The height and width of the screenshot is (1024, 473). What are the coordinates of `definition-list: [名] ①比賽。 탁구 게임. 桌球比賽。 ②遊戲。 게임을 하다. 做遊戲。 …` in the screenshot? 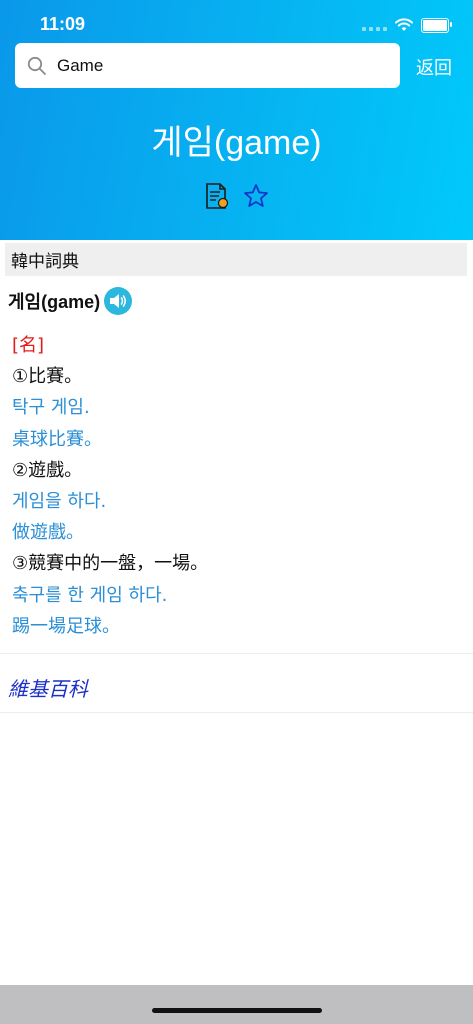 It's located at (110, 486).